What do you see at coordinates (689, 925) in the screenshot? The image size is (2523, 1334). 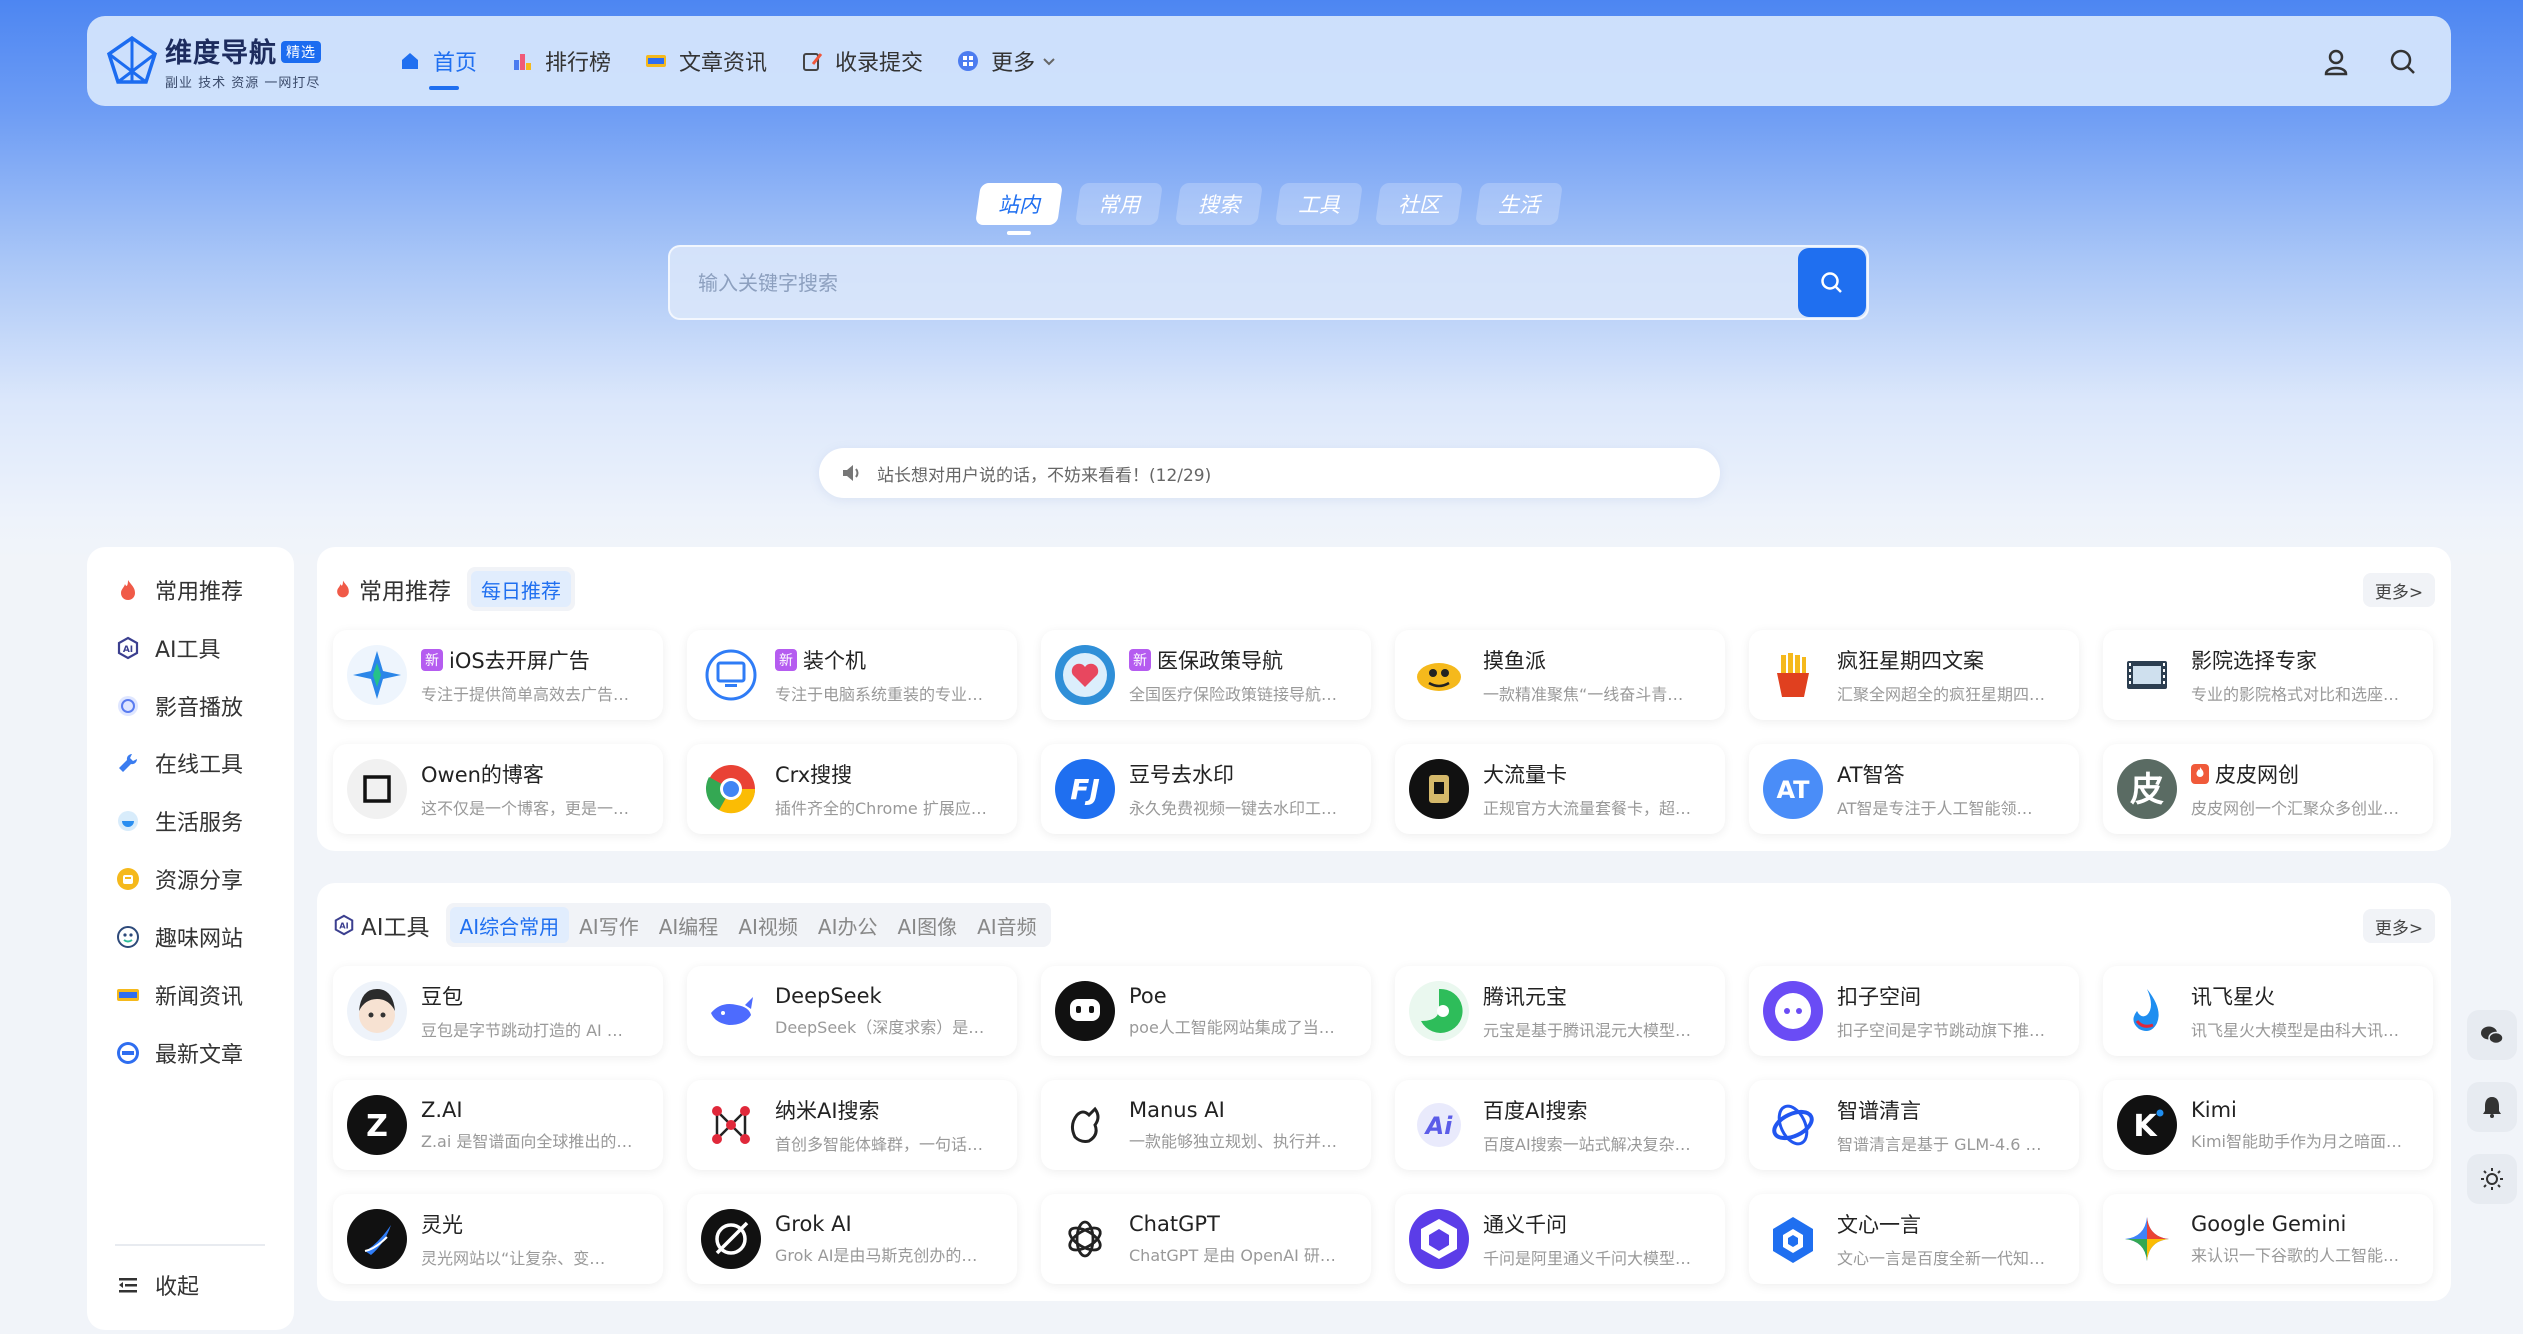 I see `tab-ai-coding: AI编程` at bounding box center [689, 925].